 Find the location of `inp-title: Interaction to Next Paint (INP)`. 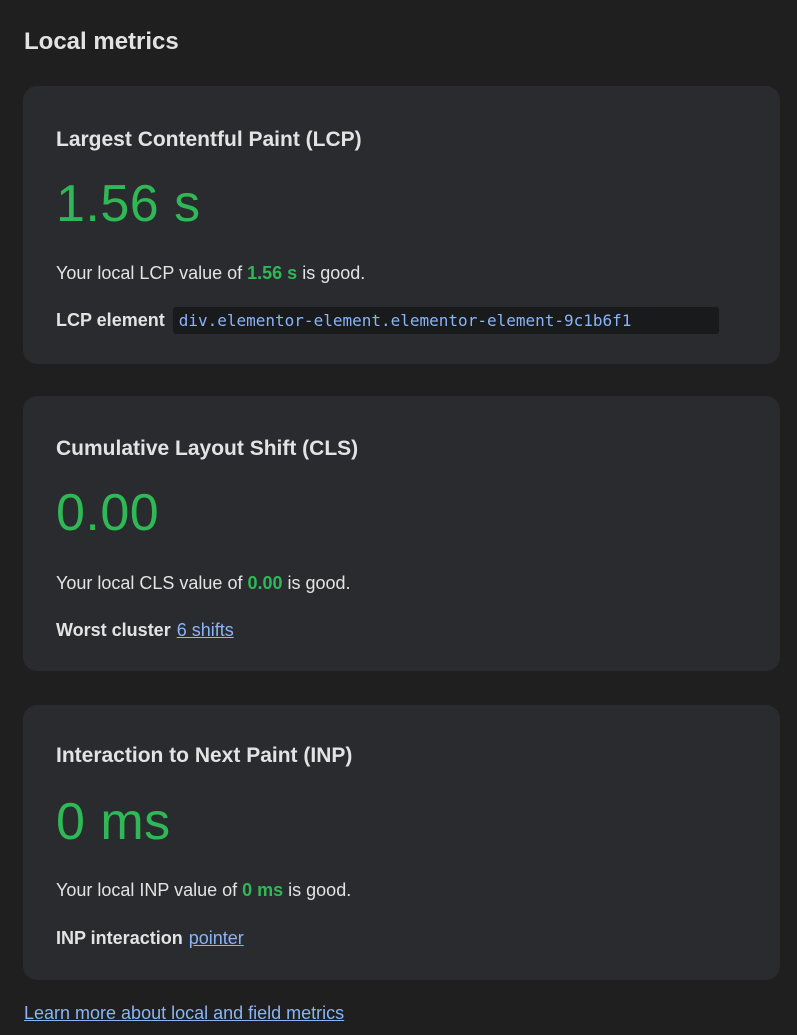

inp-title: Interaction to Next Paint (INP) is located at coordinates (204, 755).